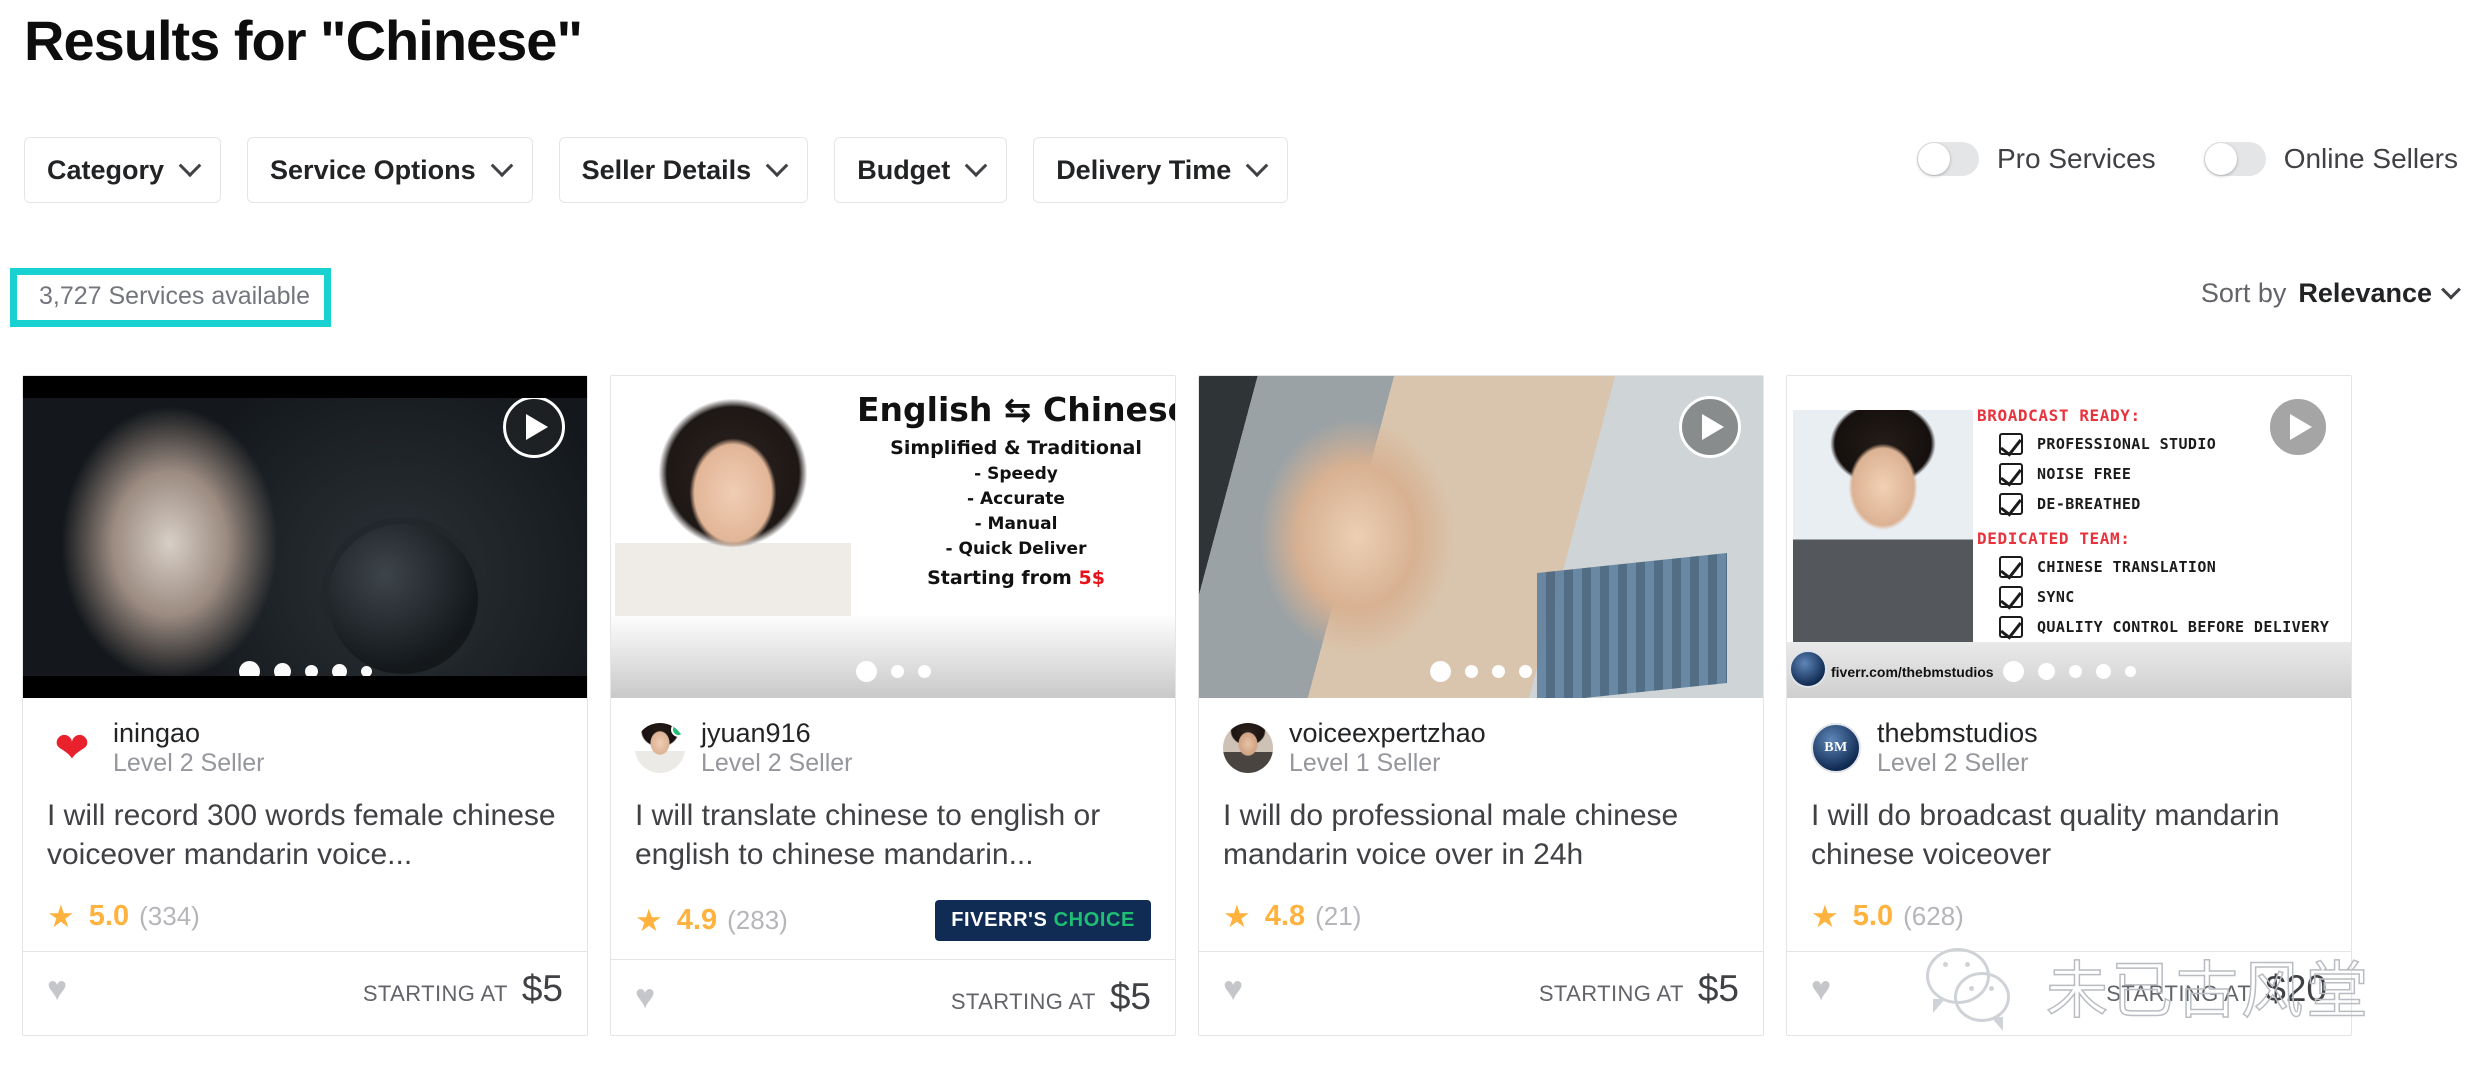  Describe the element at coordinates (174, 296) in the screenshot. I see `results-count-text: 3,727 Services available` at that location.